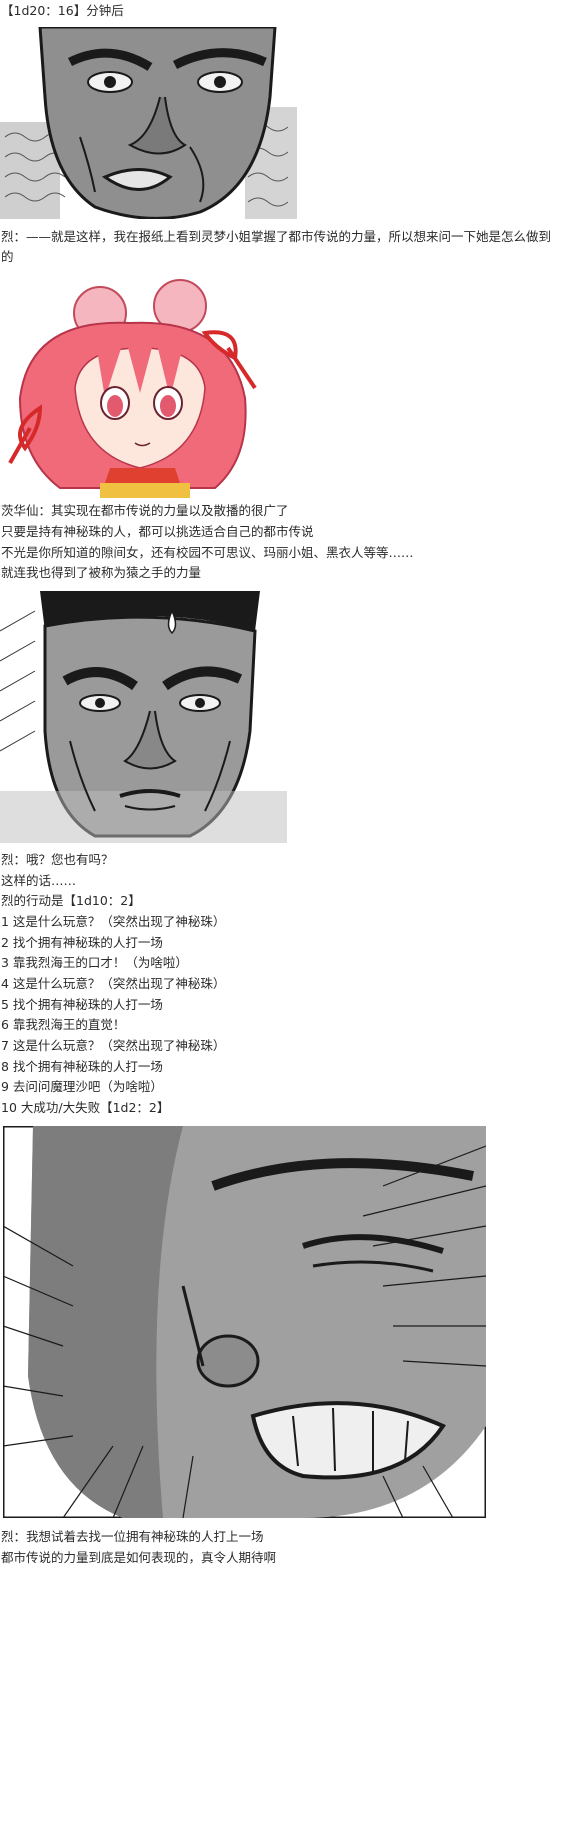 This screenshot has height=1821, width=568. I want to click on dialogue-kasen-line-1: 茨华仙：其实现在都市传说的力量以及散播的很广了, so click(145, 510).